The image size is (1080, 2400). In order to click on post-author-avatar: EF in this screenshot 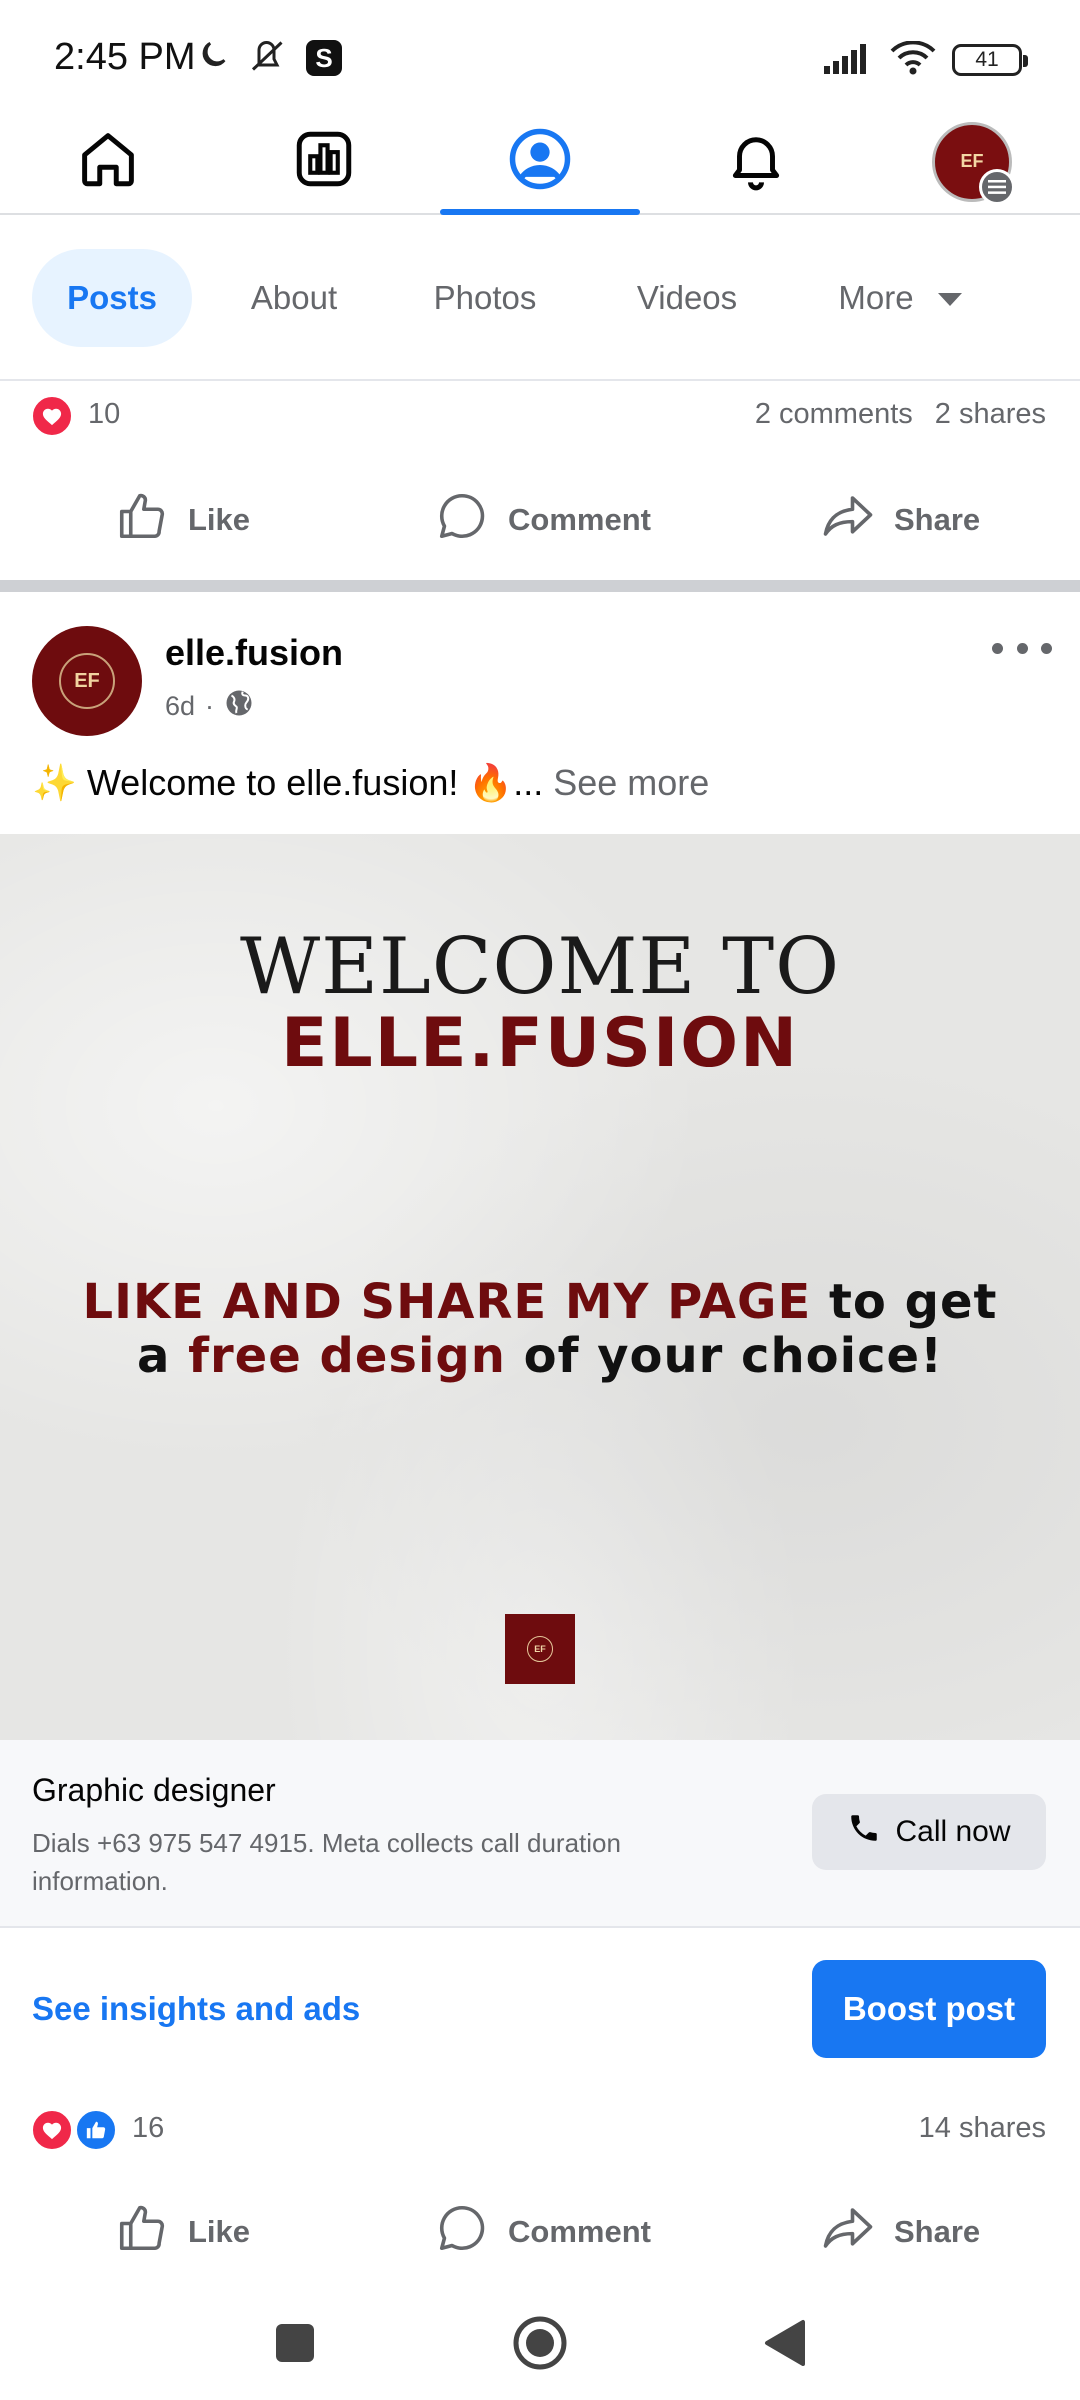, I will do `click(87, 681)`.